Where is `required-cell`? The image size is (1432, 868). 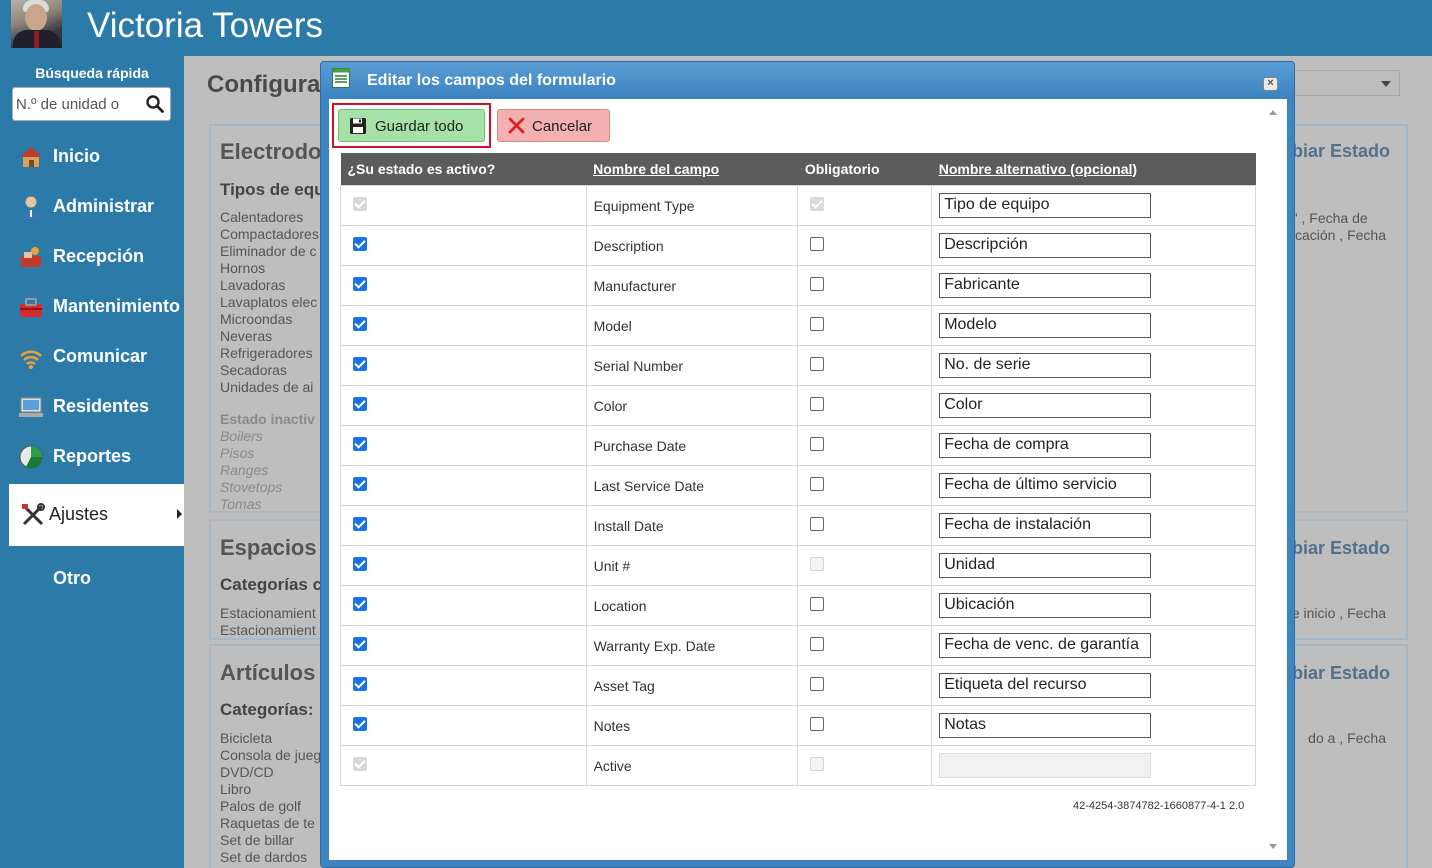 required-cell is located at coordinates (865, 285).